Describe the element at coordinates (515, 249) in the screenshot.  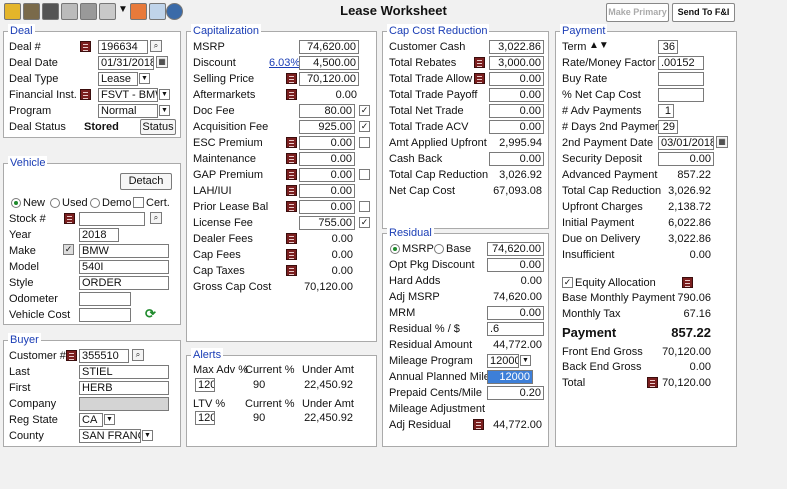
I see `residual-base-field: 74,620.00` at that location.